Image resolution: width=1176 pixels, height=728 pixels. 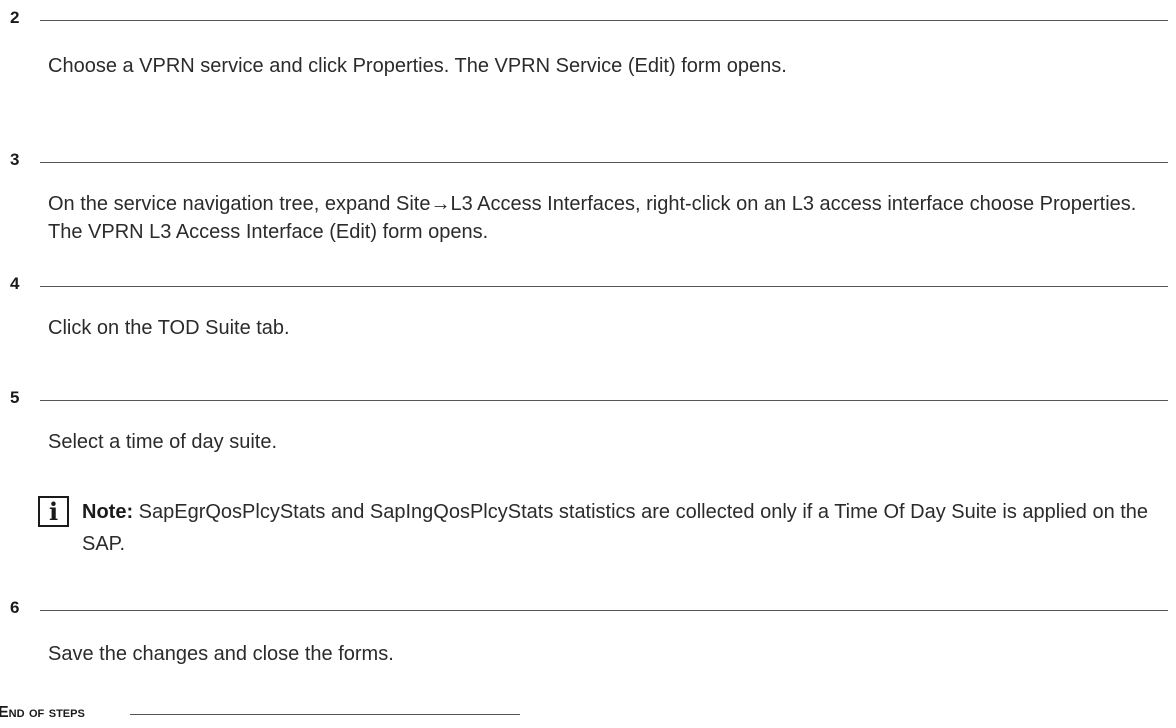 I want to click on step-number: 6, so click(x=15, y=607).